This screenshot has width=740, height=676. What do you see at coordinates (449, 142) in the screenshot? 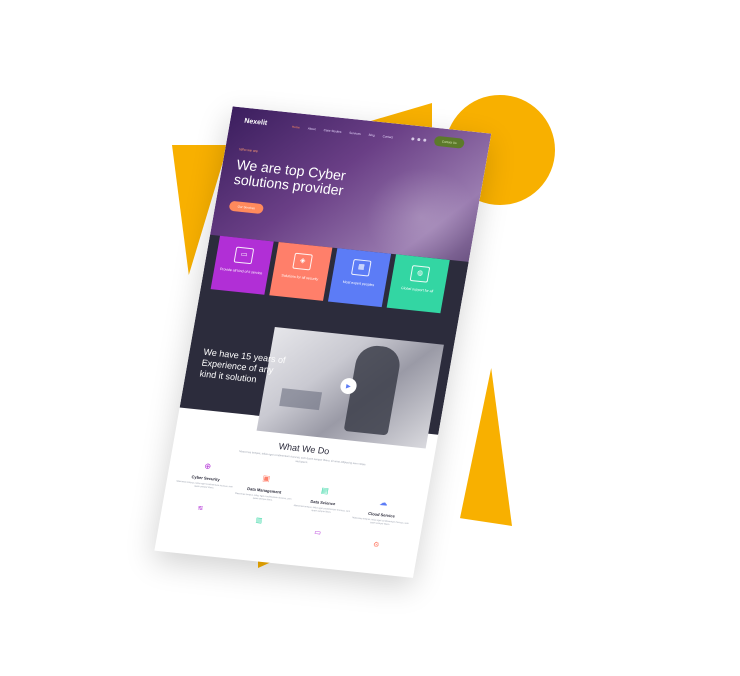
I see `contact-button: Contact Us` at bounding box center [449, 142].